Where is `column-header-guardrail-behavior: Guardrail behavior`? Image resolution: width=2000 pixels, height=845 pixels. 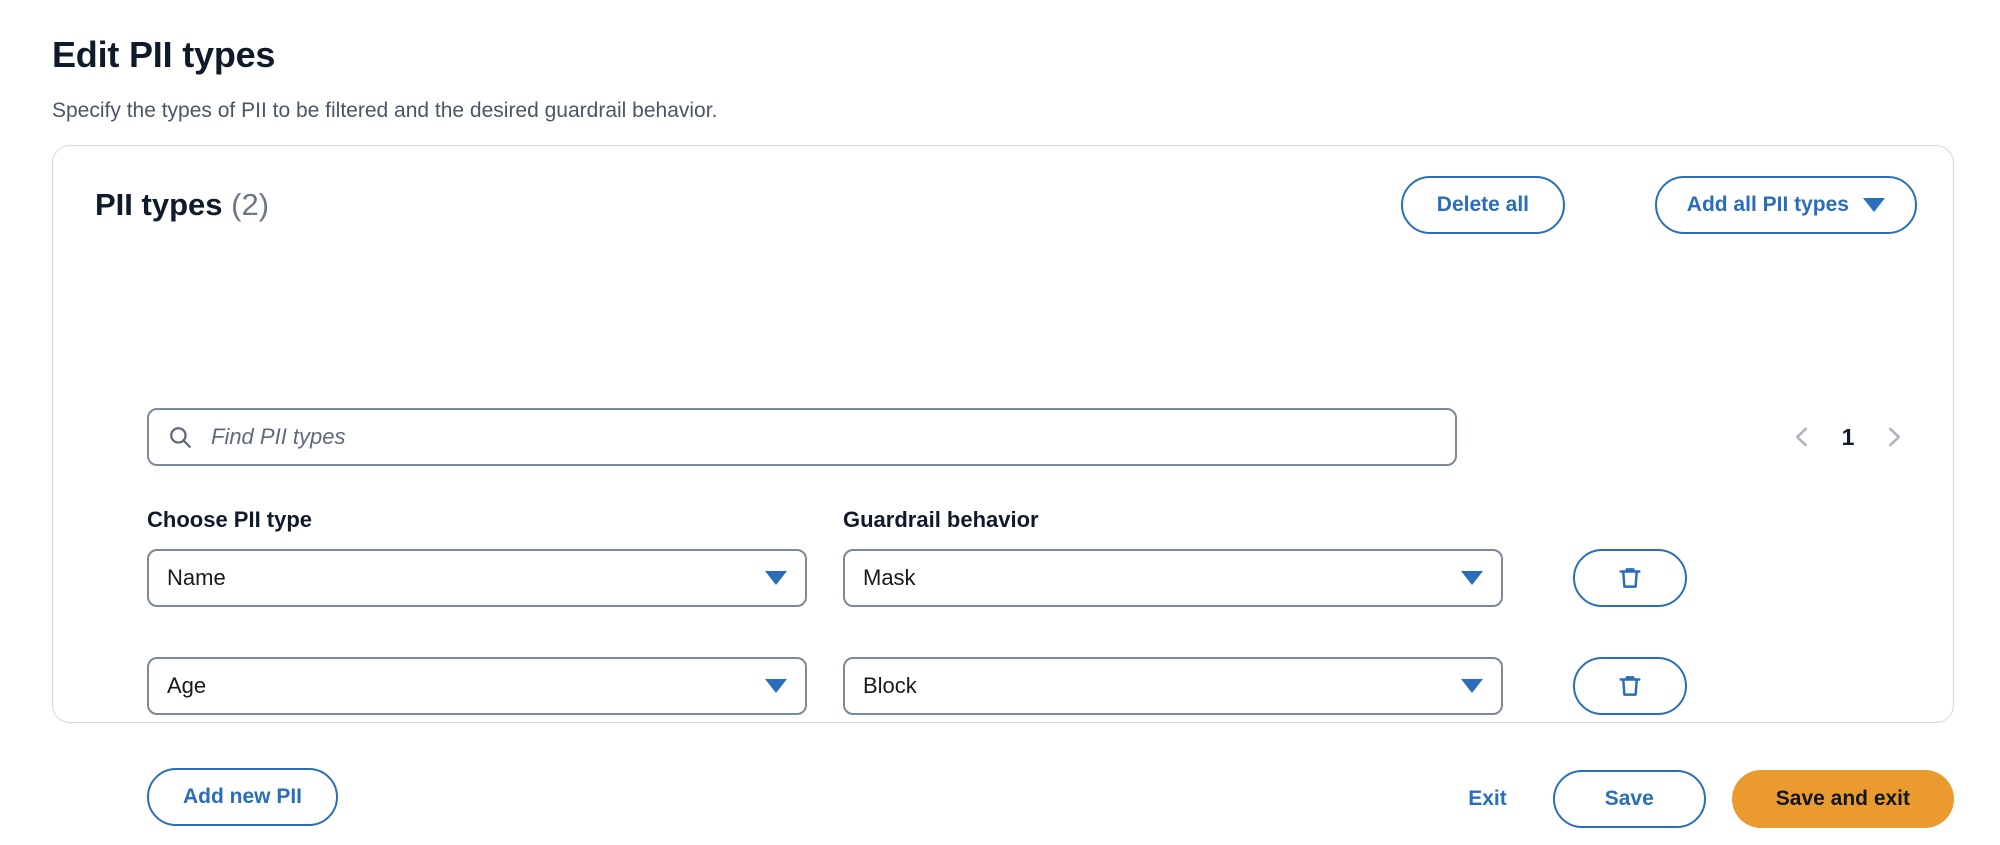 column-header-guardrail-behavior: Guardrail behavior is located at coordinates (941, 519).